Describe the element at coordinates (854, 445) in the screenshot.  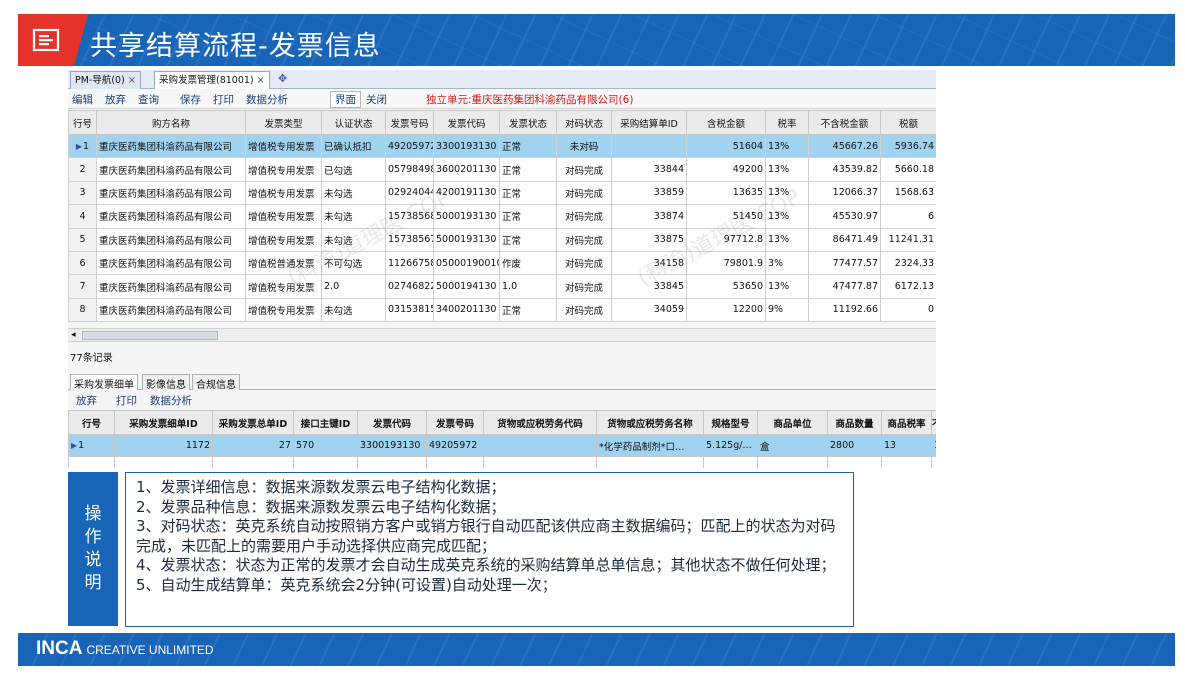
I see `table-cell: 2800` at that location.